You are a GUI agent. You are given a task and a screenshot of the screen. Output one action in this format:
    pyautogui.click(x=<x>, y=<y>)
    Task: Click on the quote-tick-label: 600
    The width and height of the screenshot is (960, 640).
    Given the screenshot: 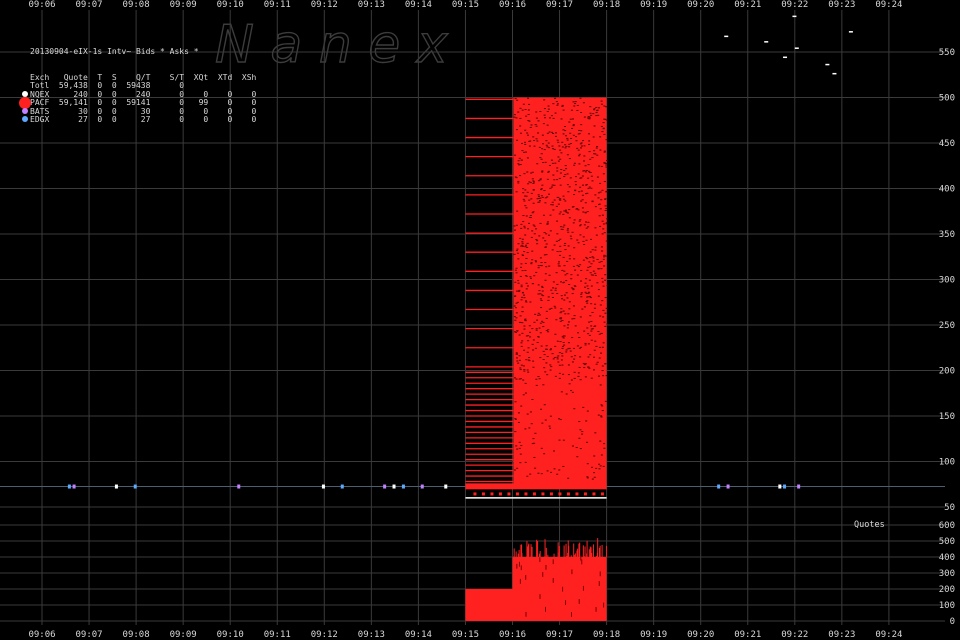 What is the action you would take?
    pyautogui.click(x=947, y=526)
    